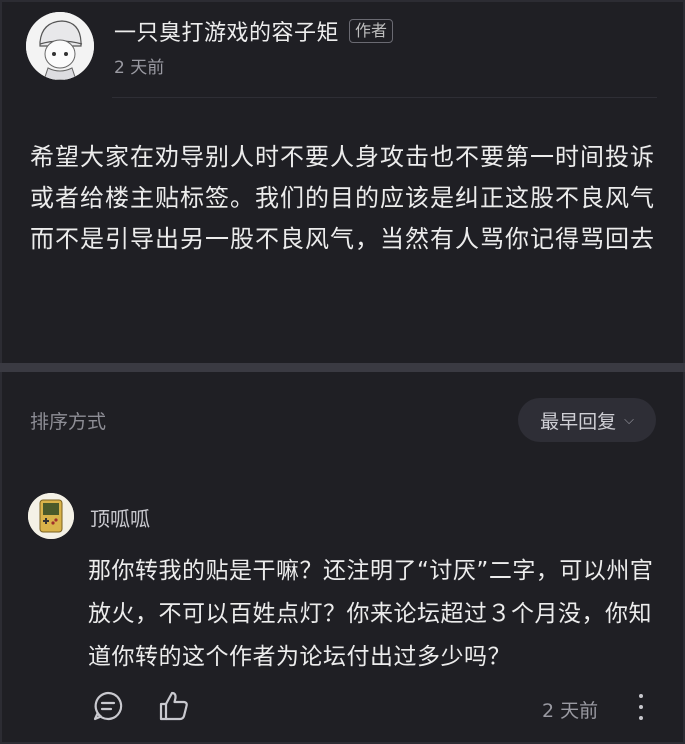 The width and height of the screenshot is (685, 744). Describe the element at coordinates (139, 67) in the screenshot. I see `post-time: 2 天前` at that location.